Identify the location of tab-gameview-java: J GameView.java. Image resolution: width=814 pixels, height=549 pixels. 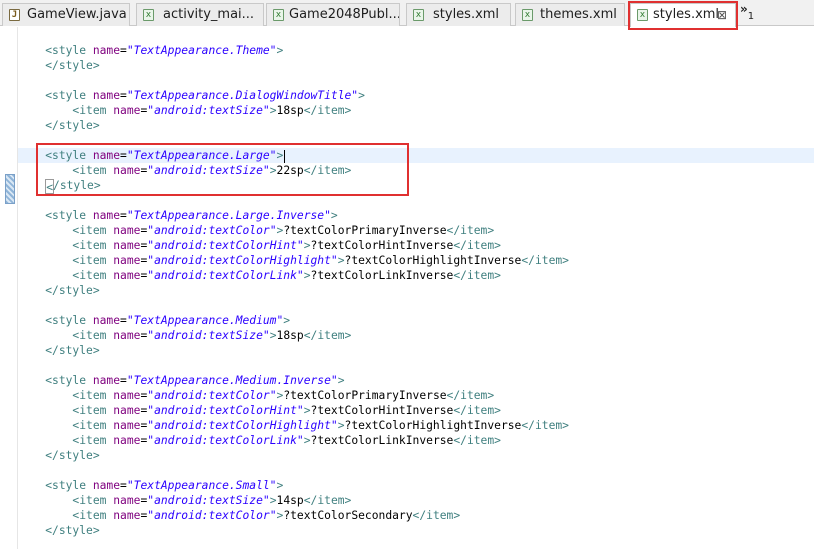
(66, 14).